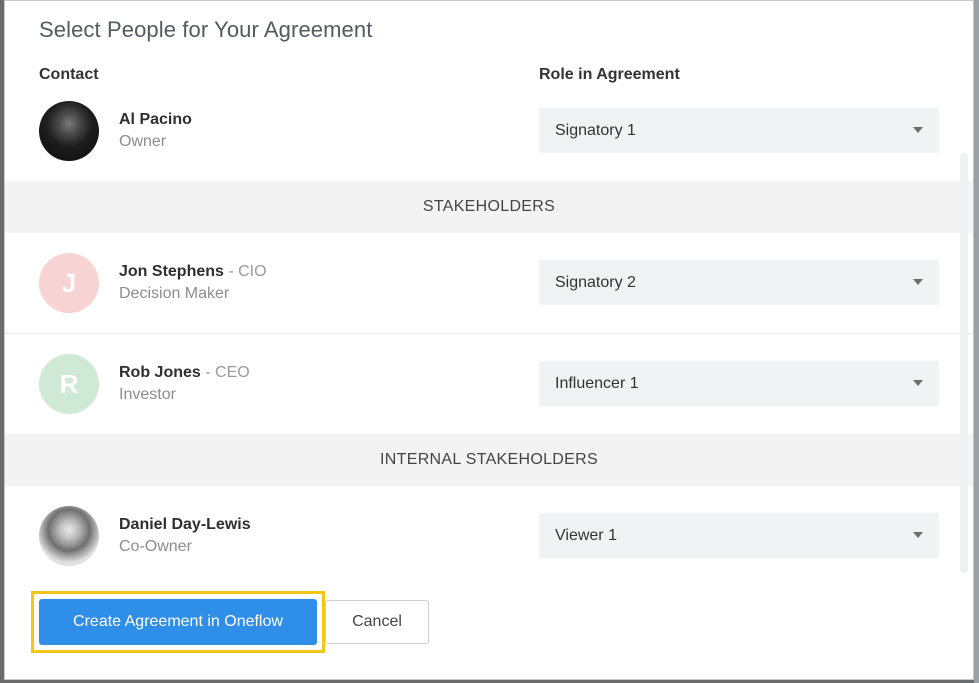 The width and height of the screenshot is (979, 683). What do you see at coordinates (489, 460) in the screenshot?
I see `section-internal-stakeholders: INTERNAL STAKEHOLDERS` at bounding box center [489, 460].